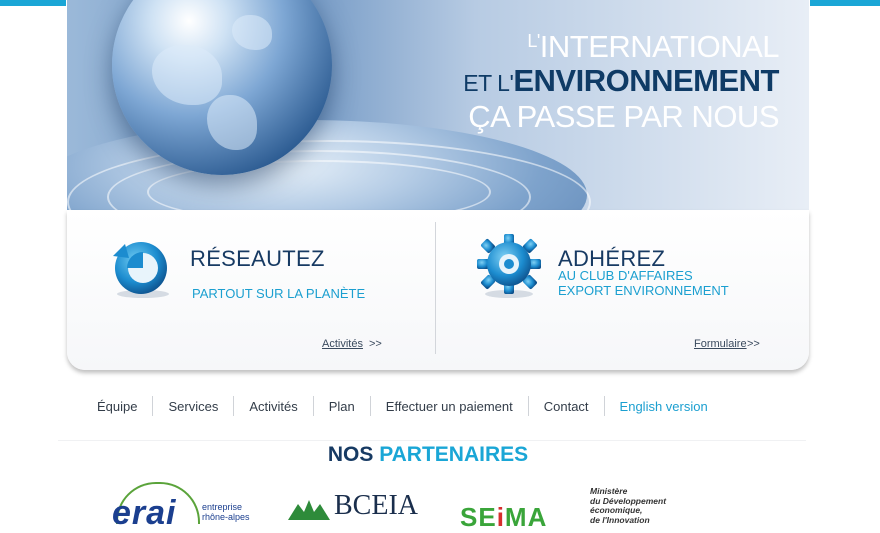 The height and width of the screenshot is (533, 880). I want to click on partners-title: NOS PARTENAIRES, so click(428, 454).